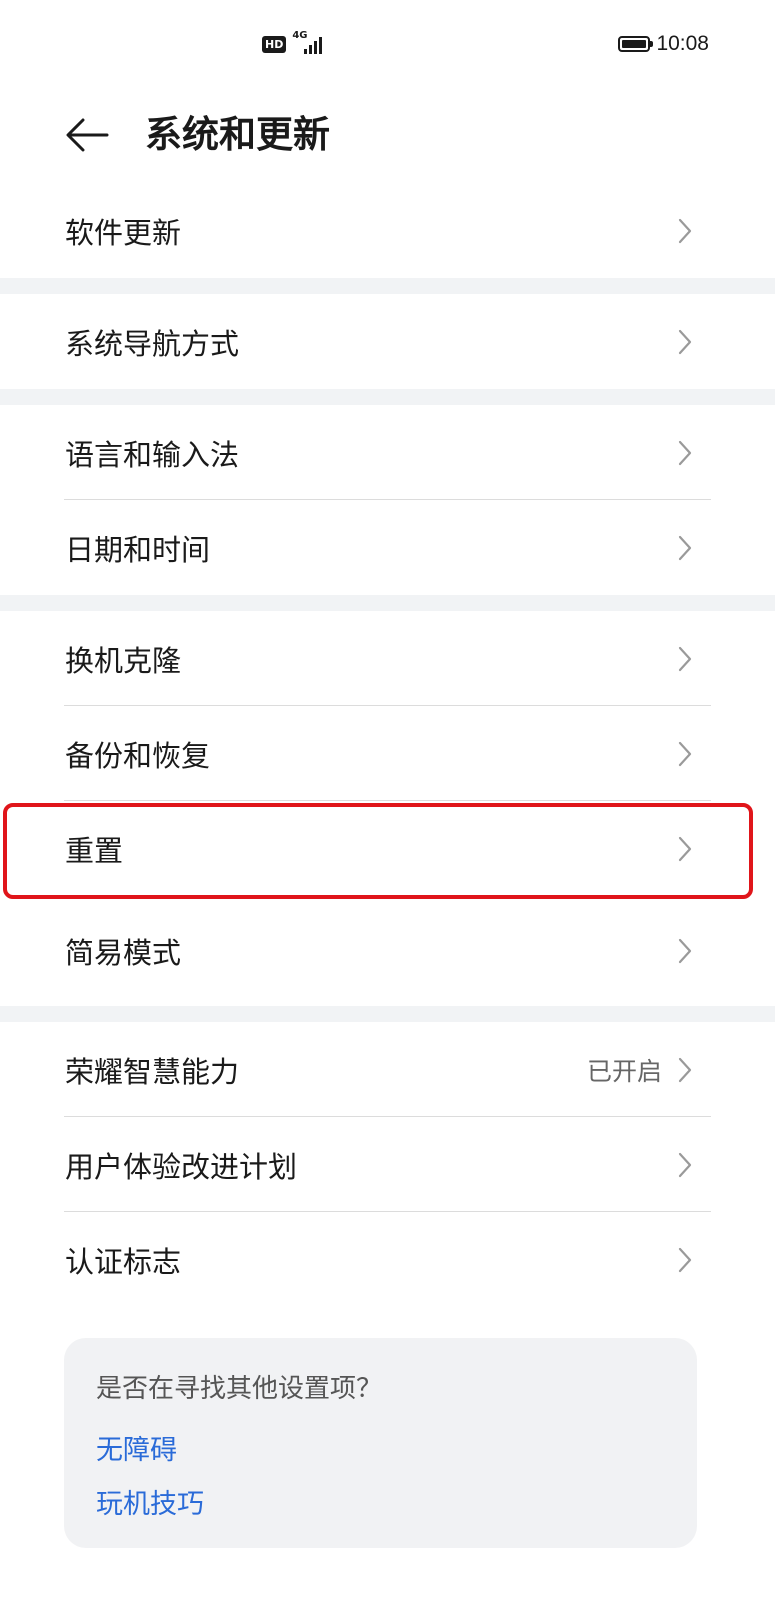 This screenshot has width=775, height=1600. What do you see at coordinates (380, 1443) in the screenshot?
I see `suggestion-card: 是否在寻找其他设置项？ 无障碍 玩机技巧` at bounding box center [380, 1443].